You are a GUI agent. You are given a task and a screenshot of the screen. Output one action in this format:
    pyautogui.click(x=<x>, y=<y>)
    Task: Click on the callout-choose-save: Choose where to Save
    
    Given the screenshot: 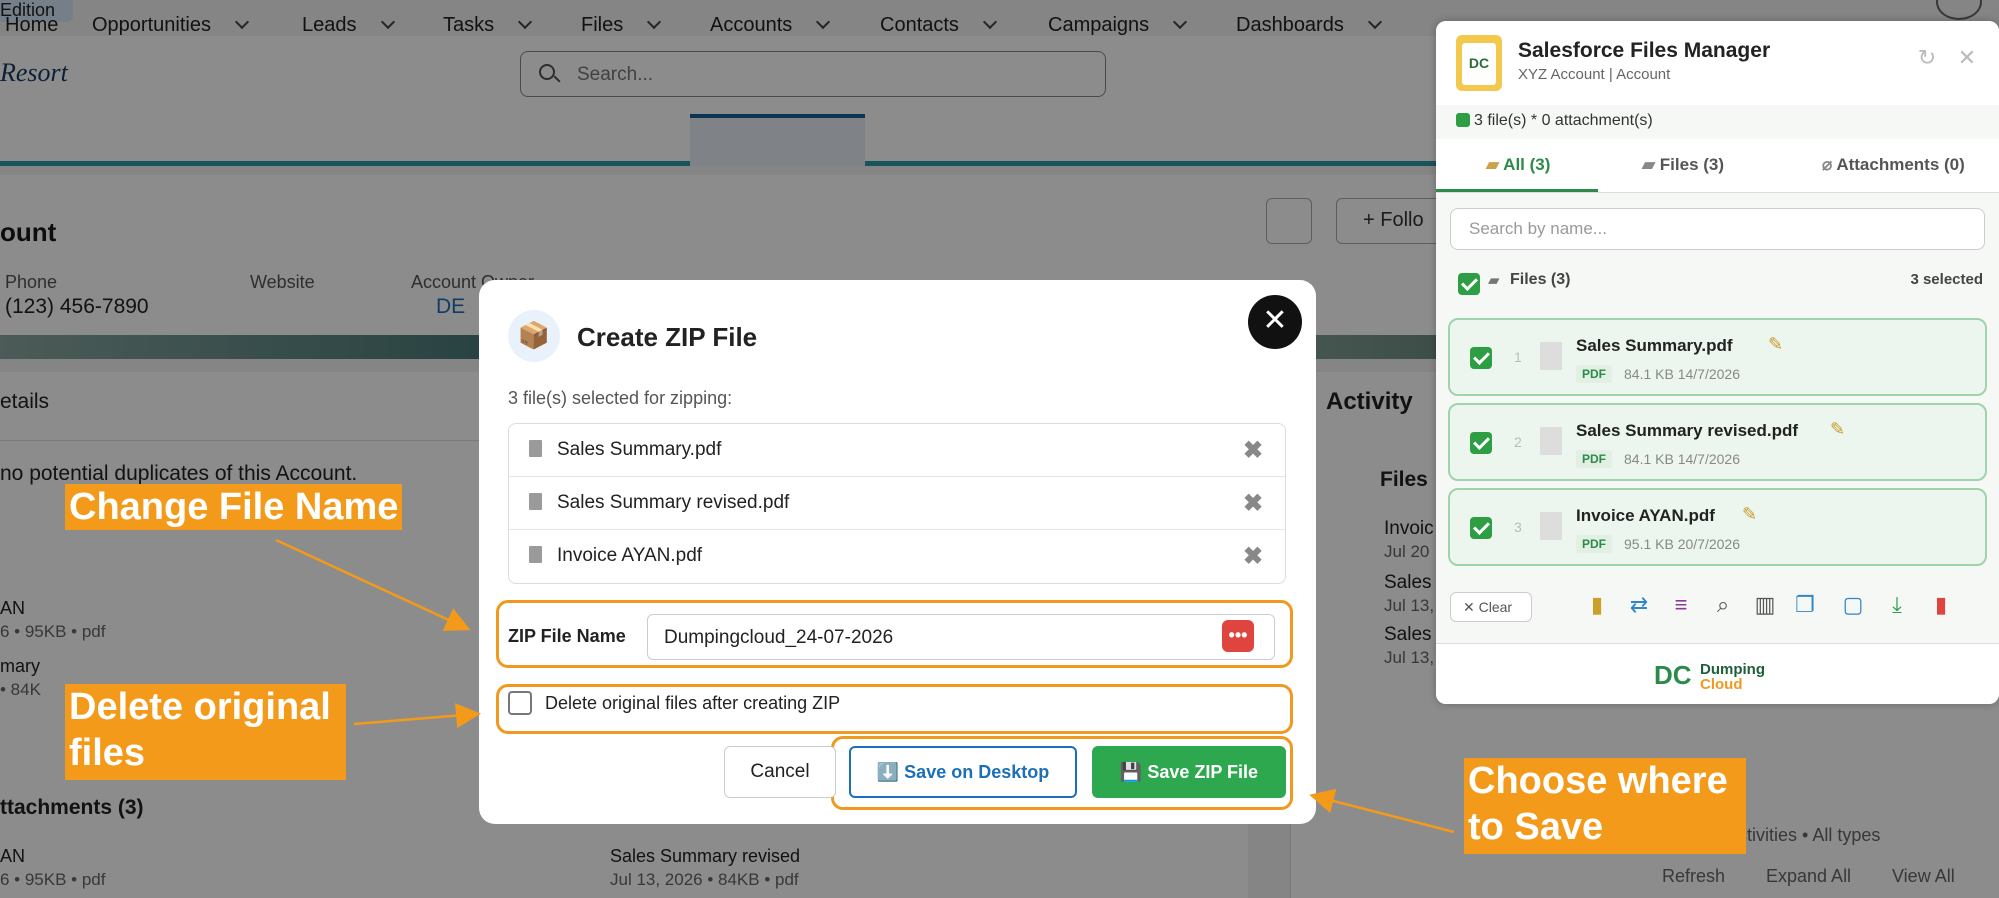 What is the action you would take?
    pyautogui.click(x=1605, y=806)
    